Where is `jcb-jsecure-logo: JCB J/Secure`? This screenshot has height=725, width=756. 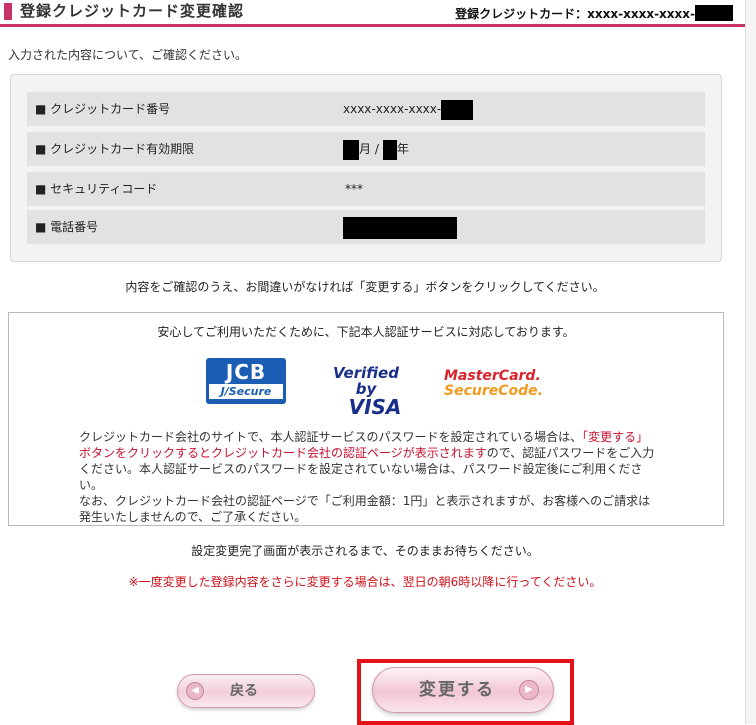 jcb-jsecure-logo: JCB J/Secure is located at coordinates (246, 381).